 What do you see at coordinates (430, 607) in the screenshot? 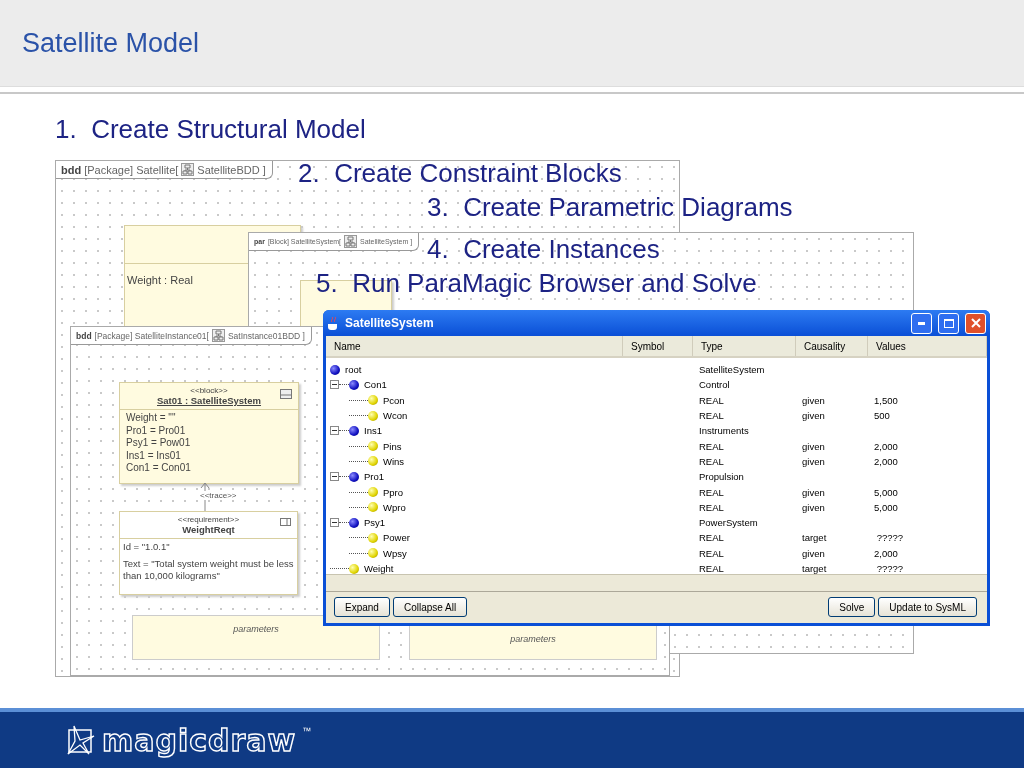
I see `toolbar-button: Collapse All` at bounding box center [430, 607].